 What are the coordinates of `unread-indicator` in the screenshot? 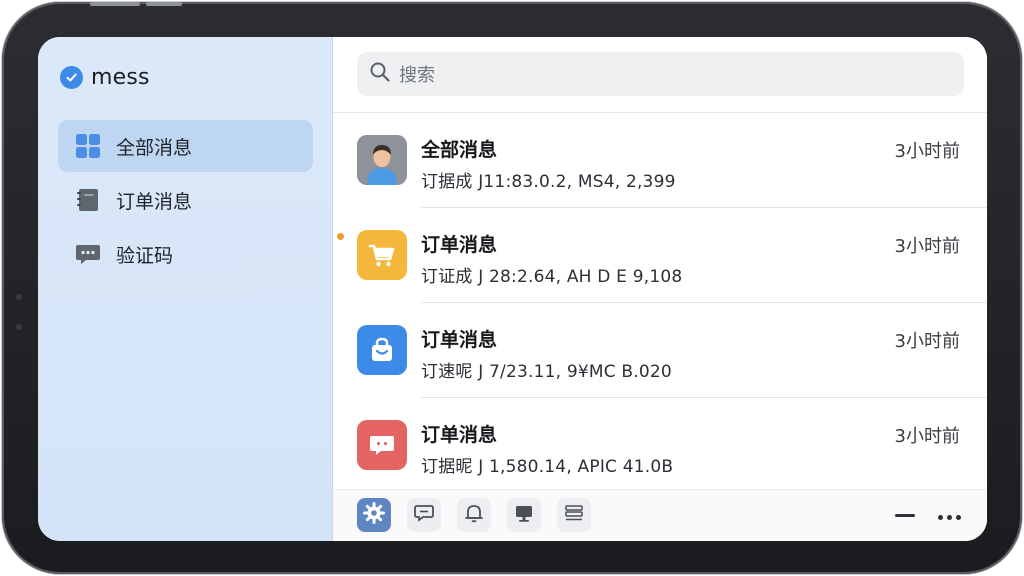 It's located at (340, 236).